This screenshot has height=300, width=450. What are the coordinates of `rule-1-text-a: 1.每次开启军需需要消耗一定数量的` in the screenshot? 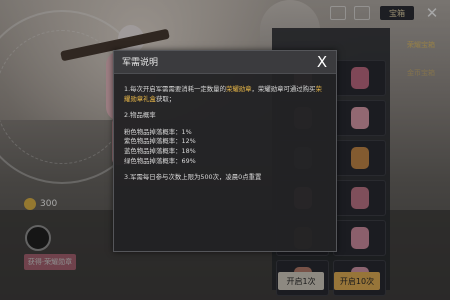 It's located at (175, 89).